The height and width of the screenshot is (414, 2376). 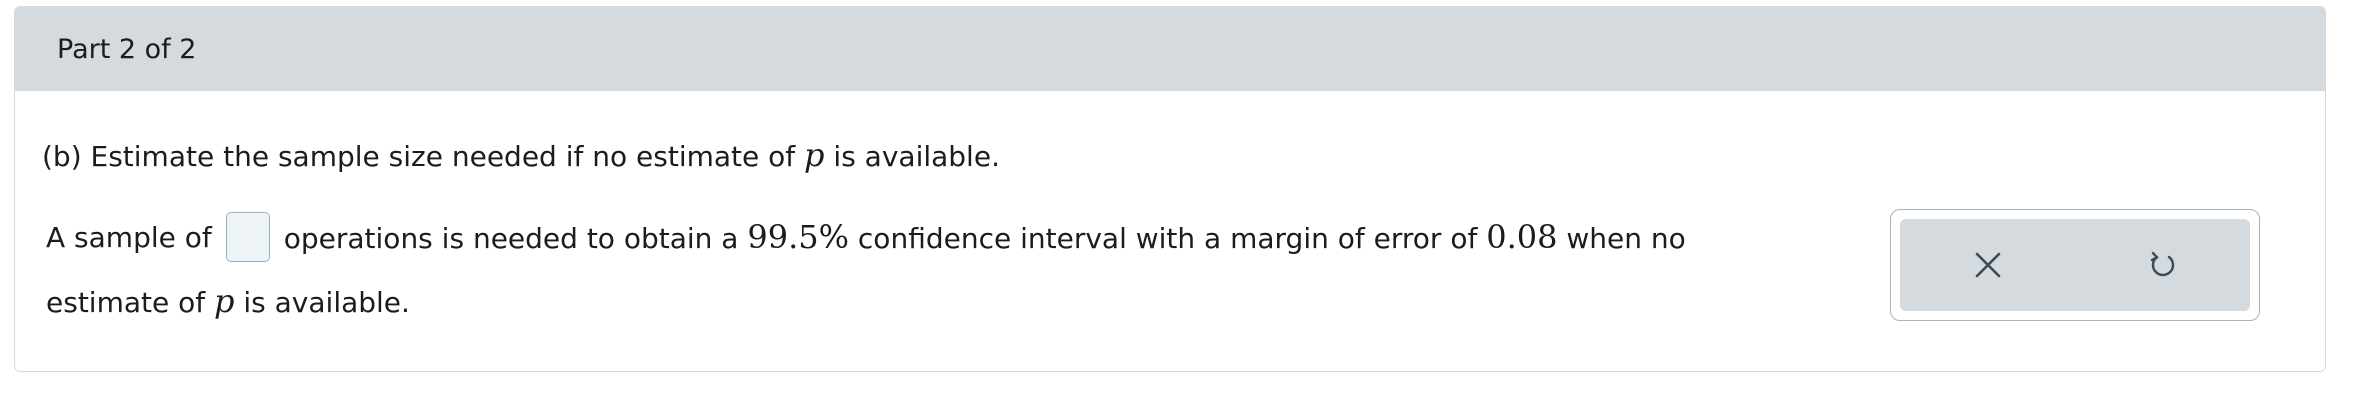 I want to click on margin-of-error: 0.08, so click(x=1522, y=237).